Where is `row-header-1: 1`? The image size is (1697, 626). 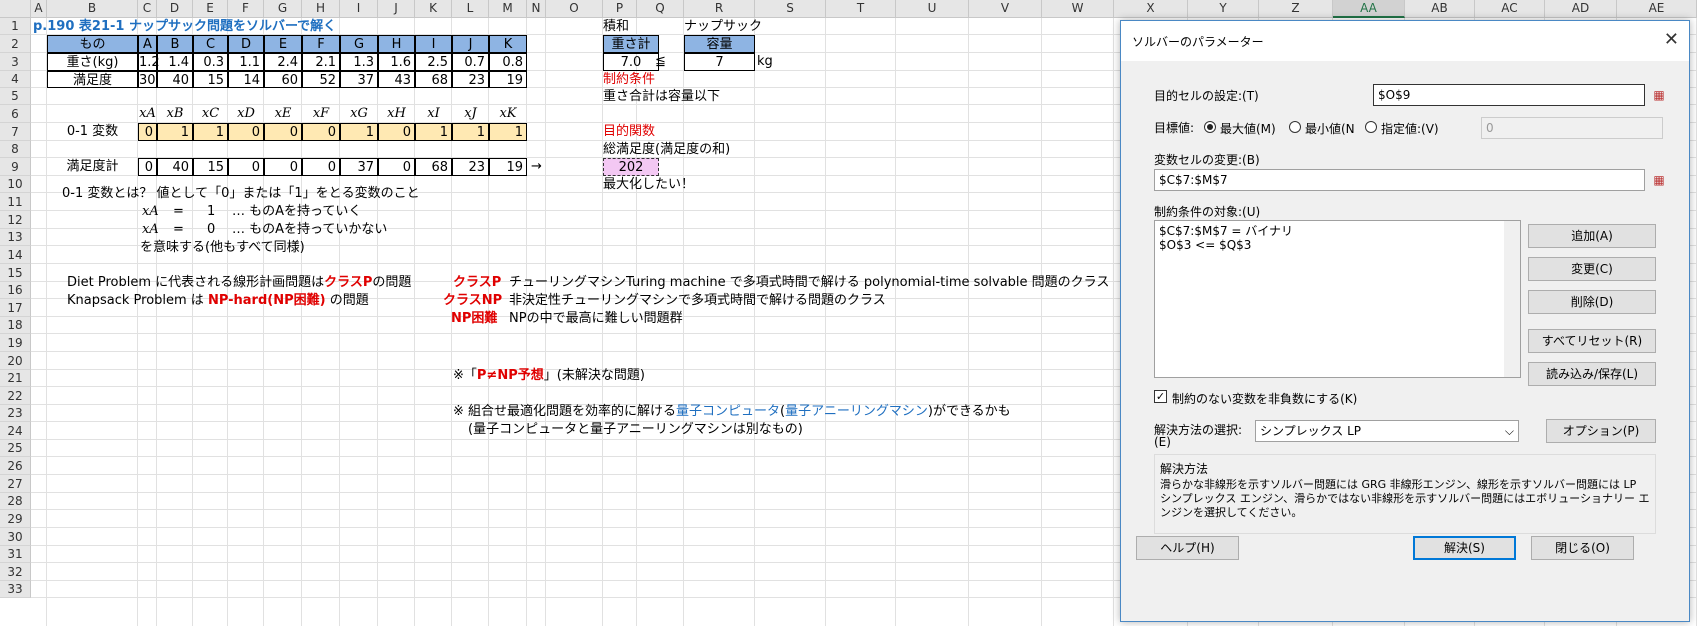
row-header-1: 1 is located at coordinates (15, 26).